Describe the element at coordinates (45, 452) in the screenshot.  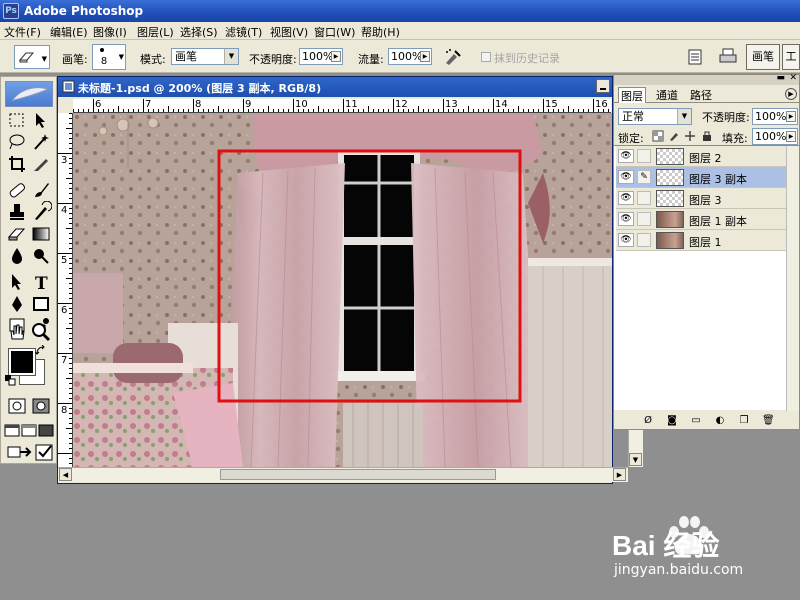
I see `check-icon` at that location.